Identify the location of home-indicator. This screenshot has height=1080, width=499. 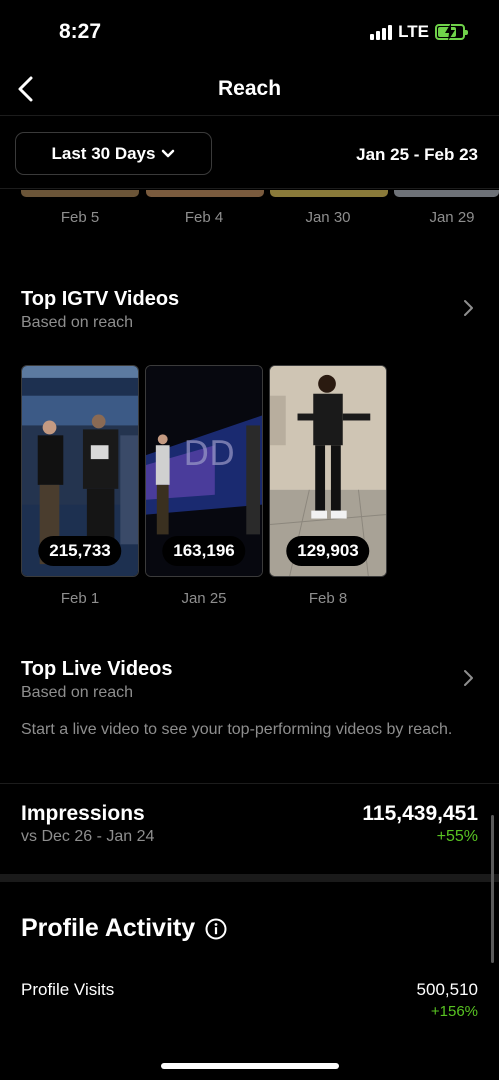
(250, 1066).